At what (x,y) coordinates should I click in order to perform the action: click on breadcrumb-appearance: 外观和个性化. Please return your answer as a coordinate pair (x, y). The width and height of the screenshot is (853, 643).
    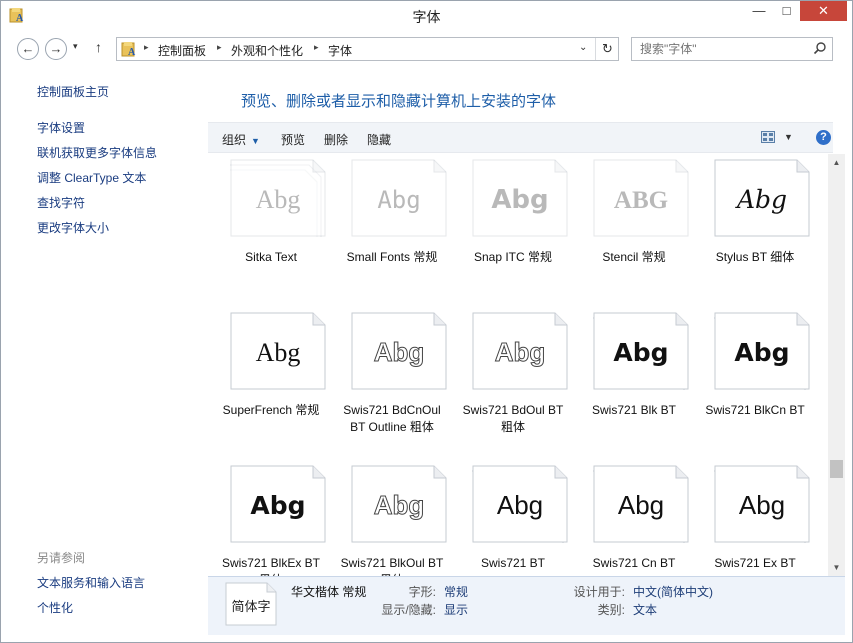
    Looking at the image, I should click on (267, 50).